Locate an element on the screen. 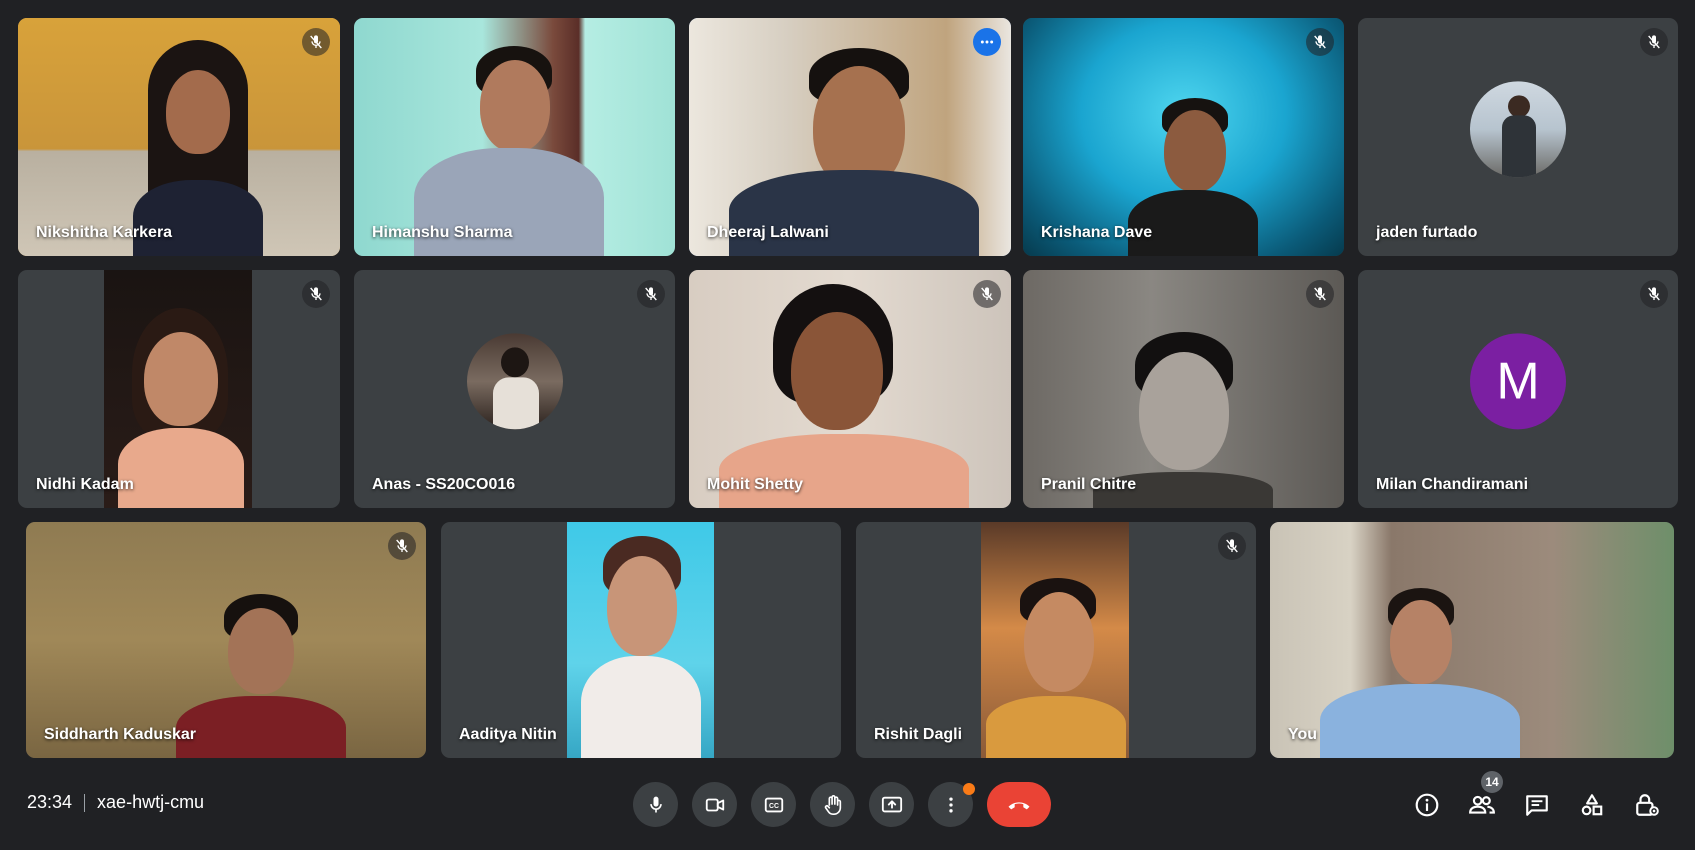 The height and width of the screenshot is (850, 1695). participant-name: Nikshitha Karkera is located at coordinates (104, 232).